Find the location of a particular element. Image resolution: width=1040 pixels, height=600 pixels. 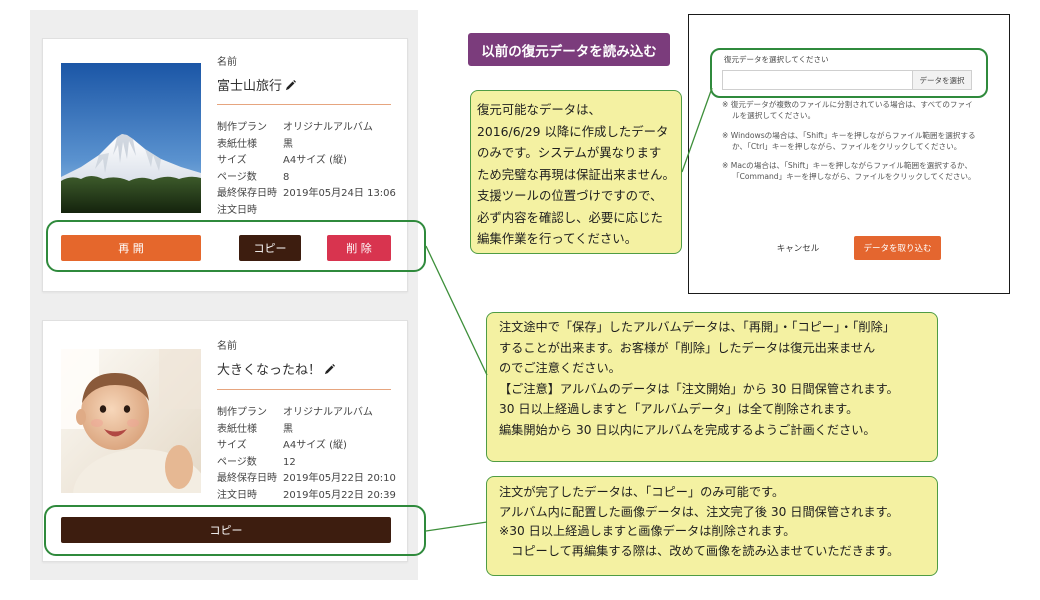

callout-line: アルバム内に配置した画像データは、注文完了後 30 日間保管されます。 is located at coordinates (699, 511).